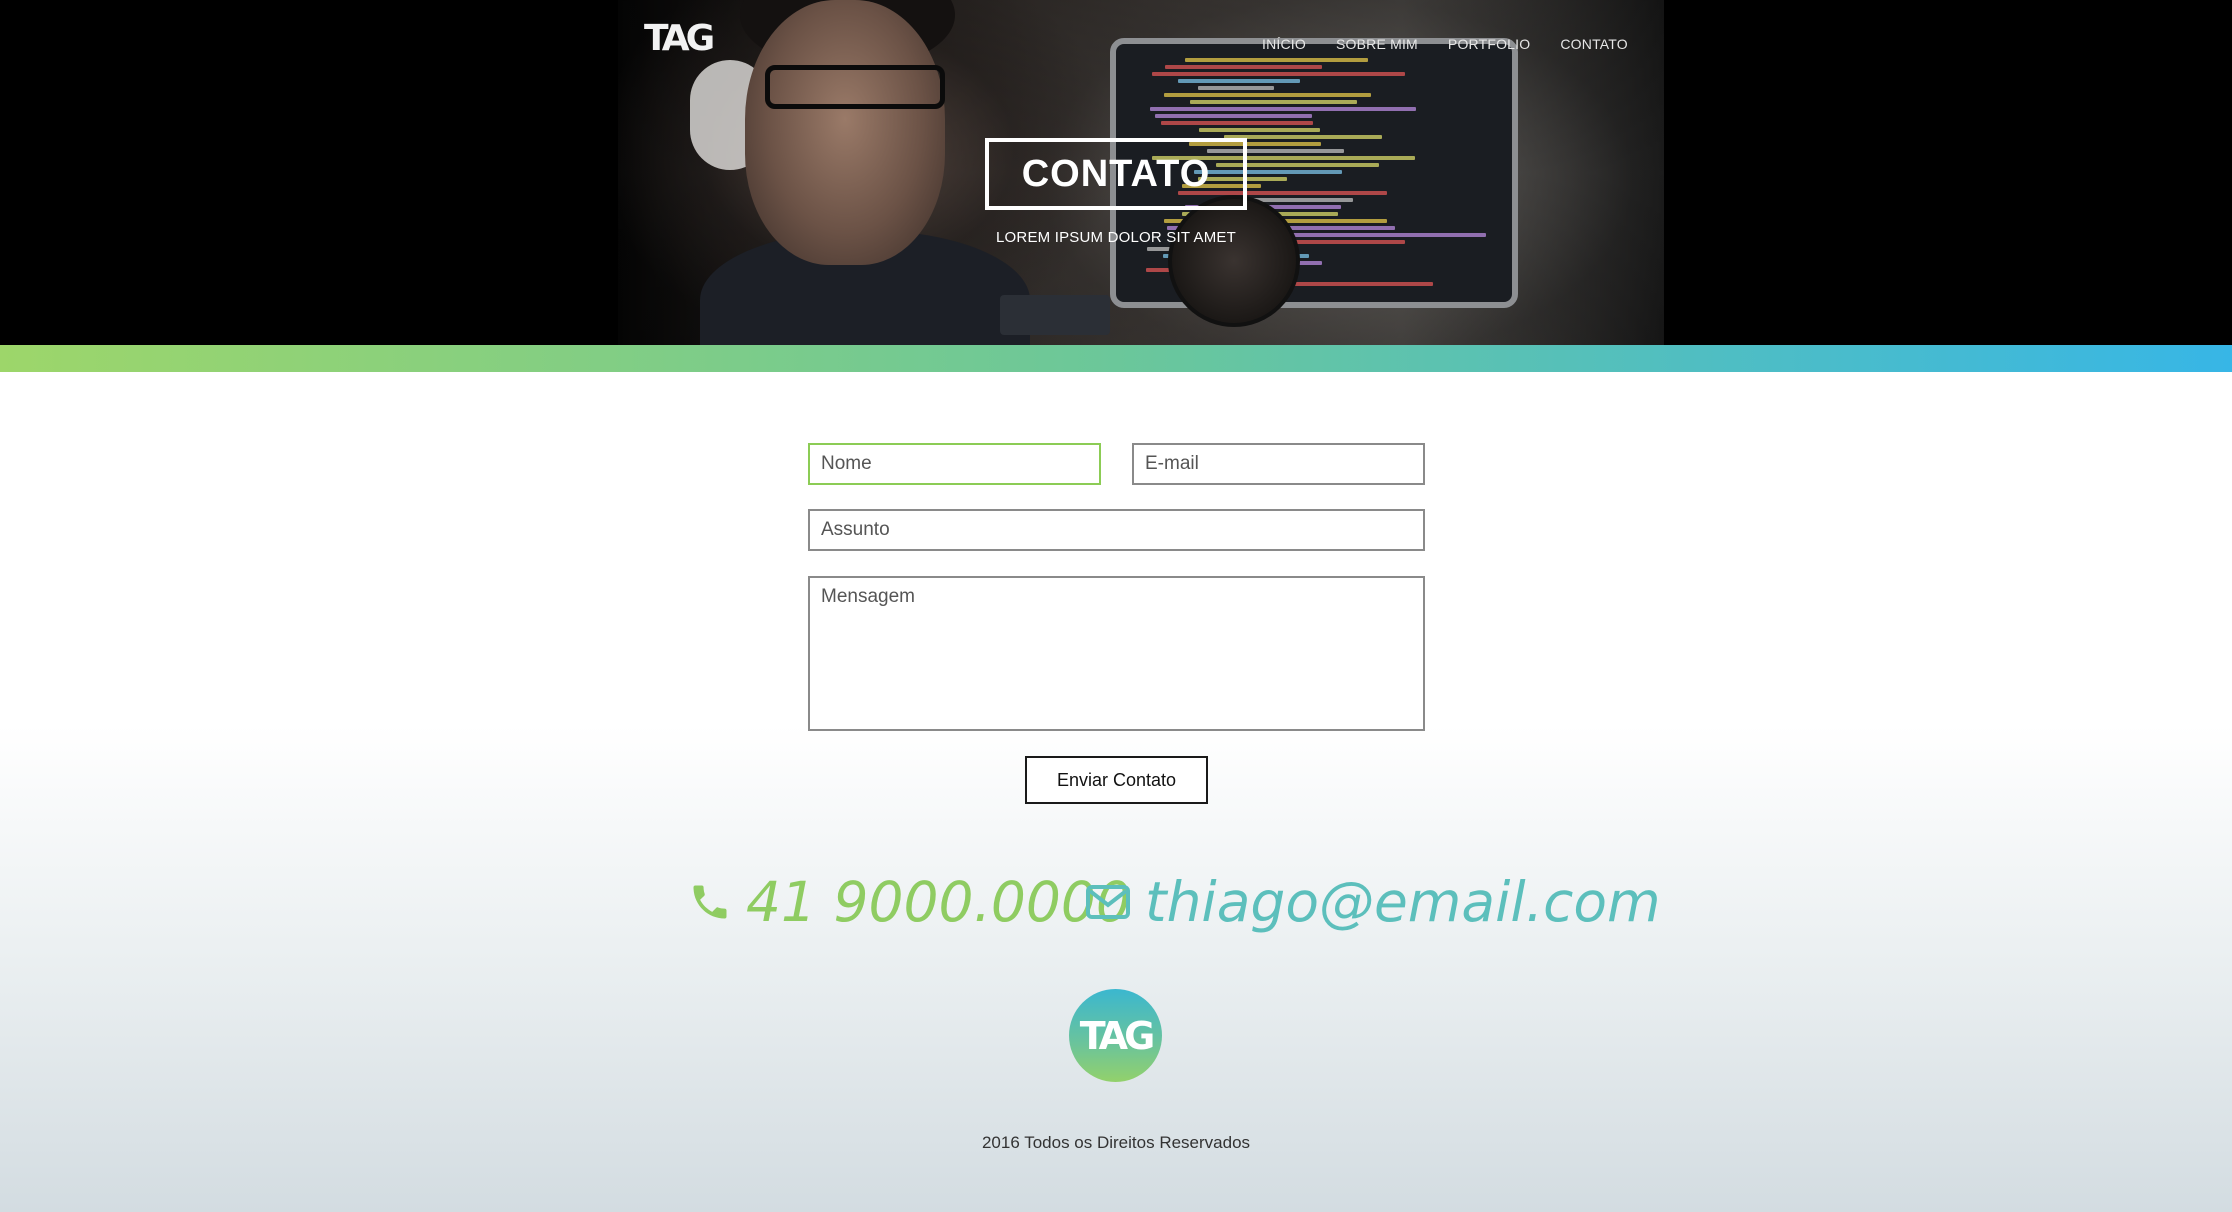 The width and height of the screenshot is (2232, 1212). I want to click on email-input, so click(1278, 464).